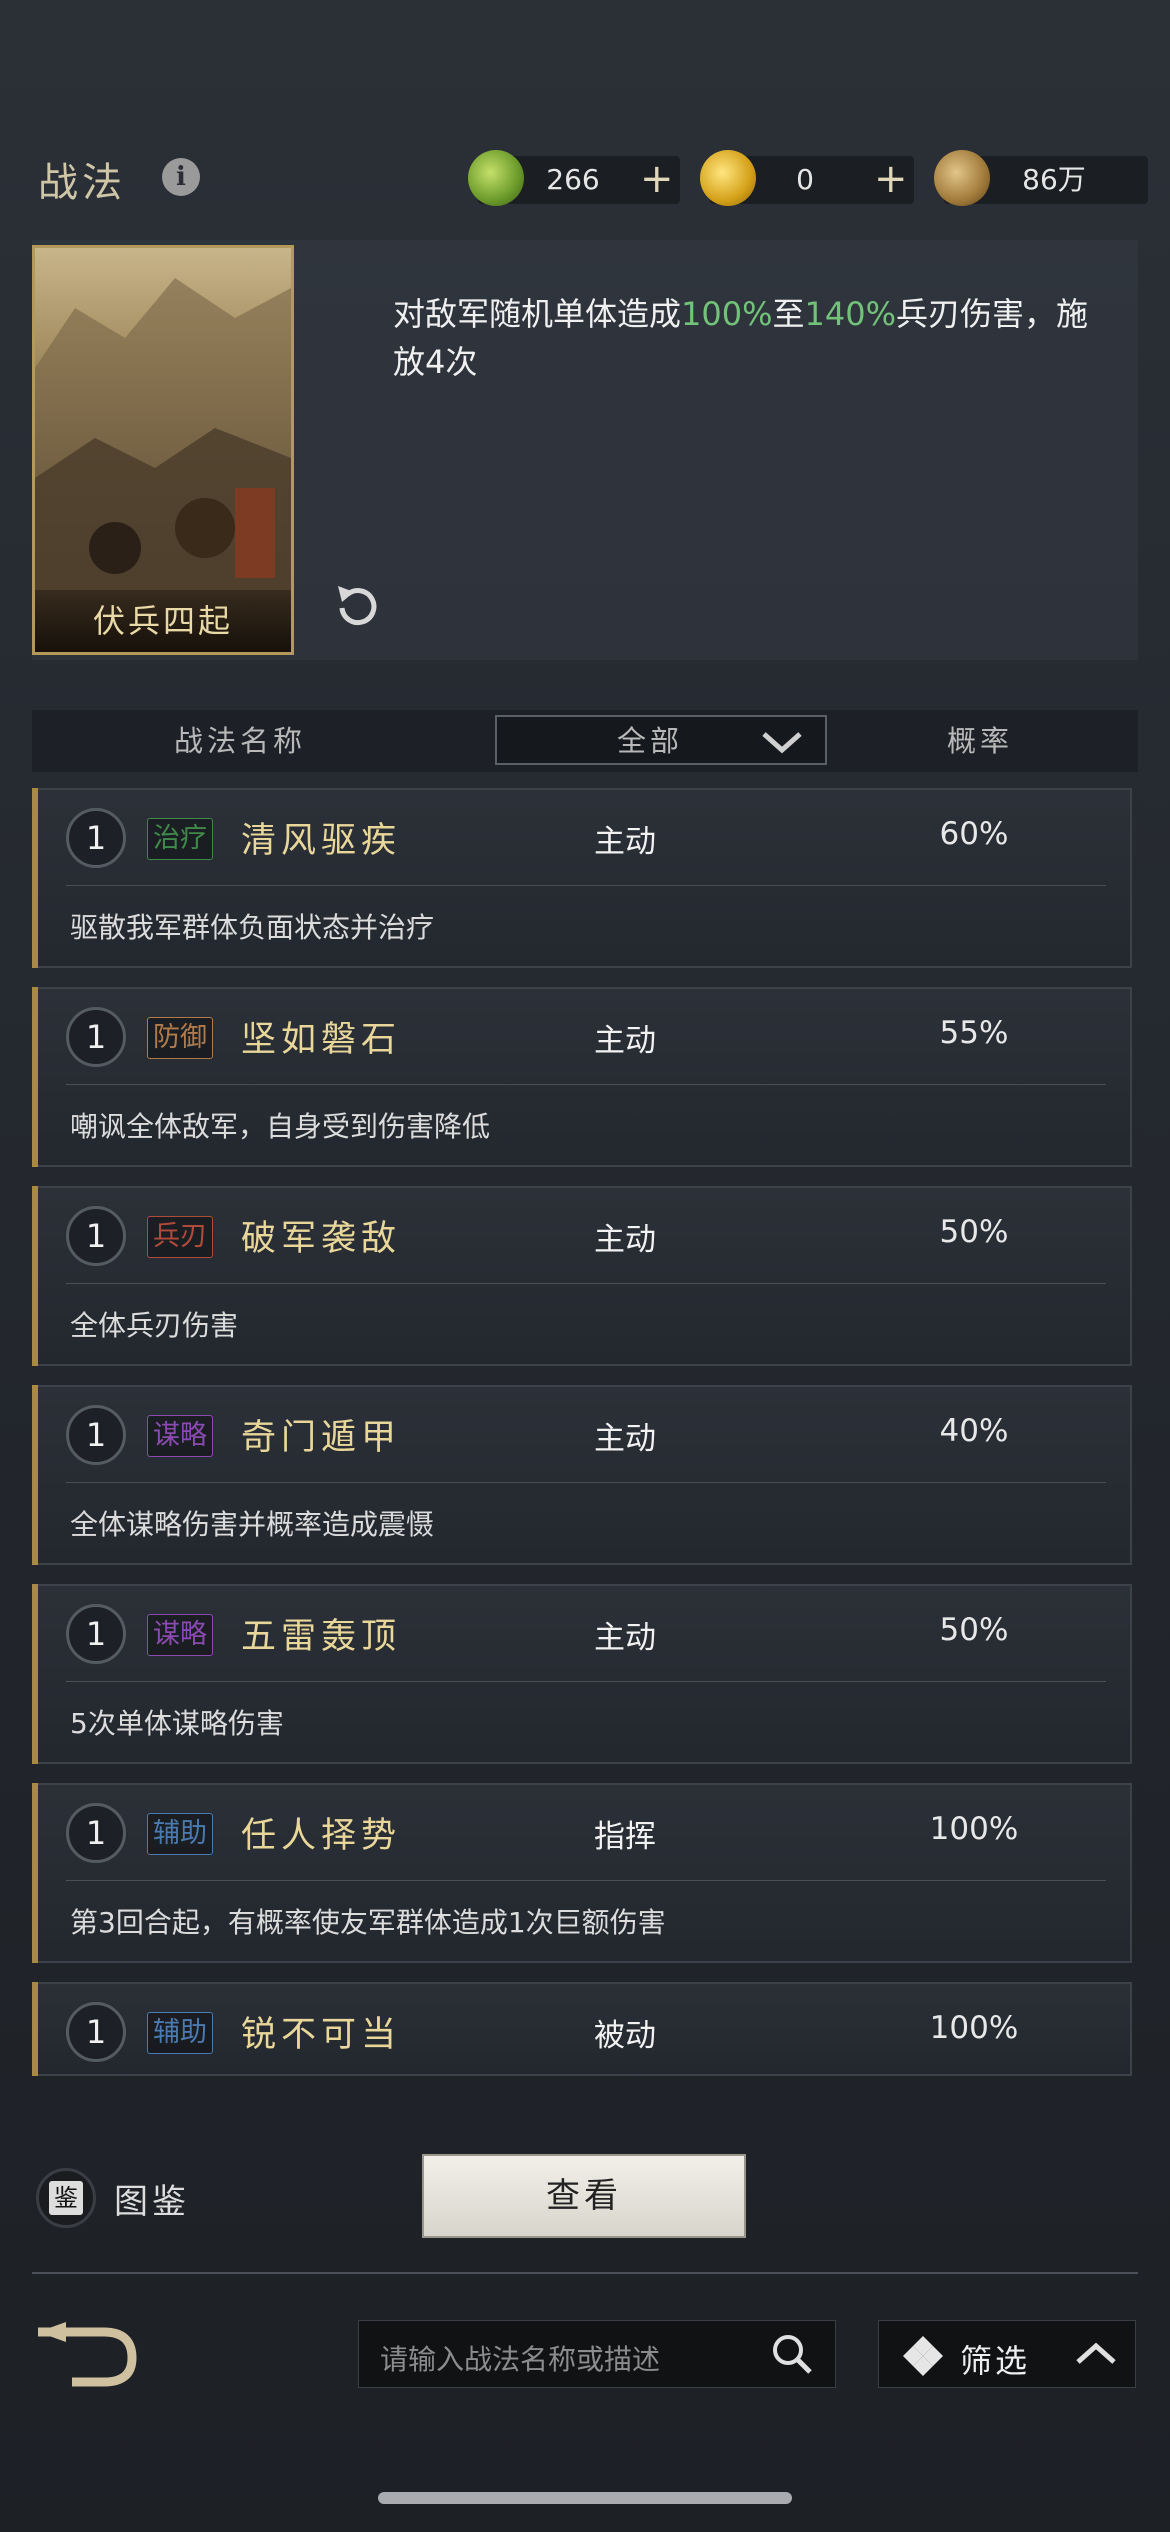  What do you see at coordinates (177, 1723) in the screenshot?
I see `skill-description: 5次单体谋略伤害` at bounding box center [177, 1723].